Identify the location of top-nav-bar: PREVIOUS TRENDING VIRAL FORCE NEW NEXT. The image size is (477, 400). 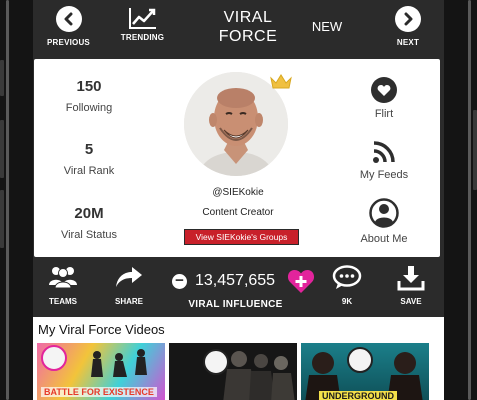
(238, 28).